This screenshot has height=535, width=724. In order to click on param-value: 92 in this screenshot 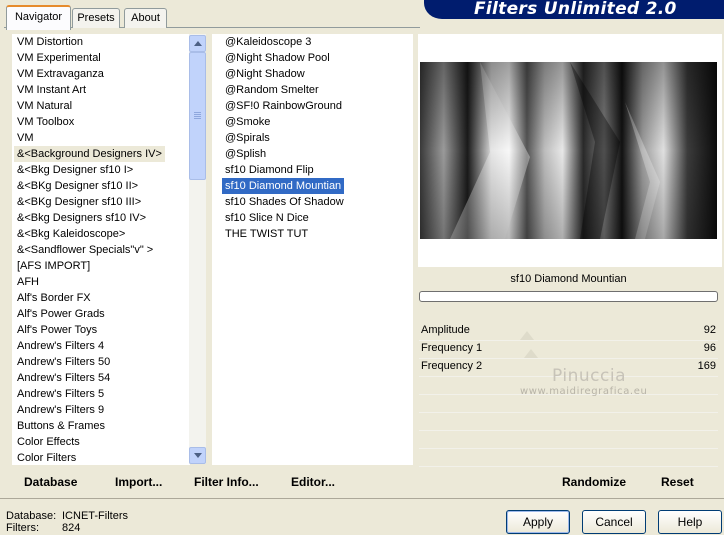, I will do `click(709, 330)`.